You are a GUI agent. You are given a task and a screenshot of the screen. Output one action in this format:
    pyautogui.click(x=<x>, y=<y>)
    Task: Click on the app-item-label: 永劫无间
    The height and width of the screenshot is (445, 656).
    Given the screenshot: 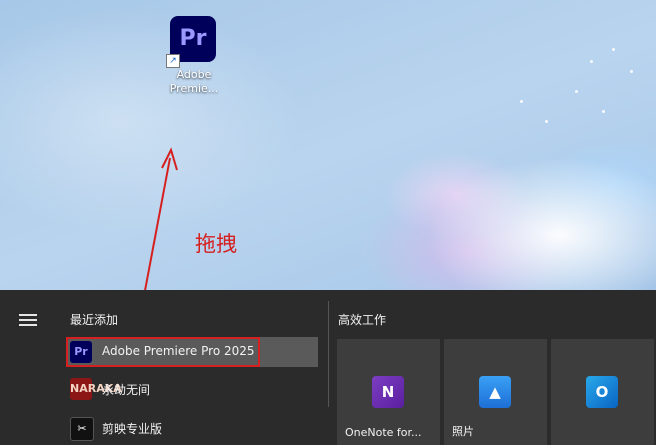 What is the action you would take?
    pyautogui.click(x=126, y=390)
    